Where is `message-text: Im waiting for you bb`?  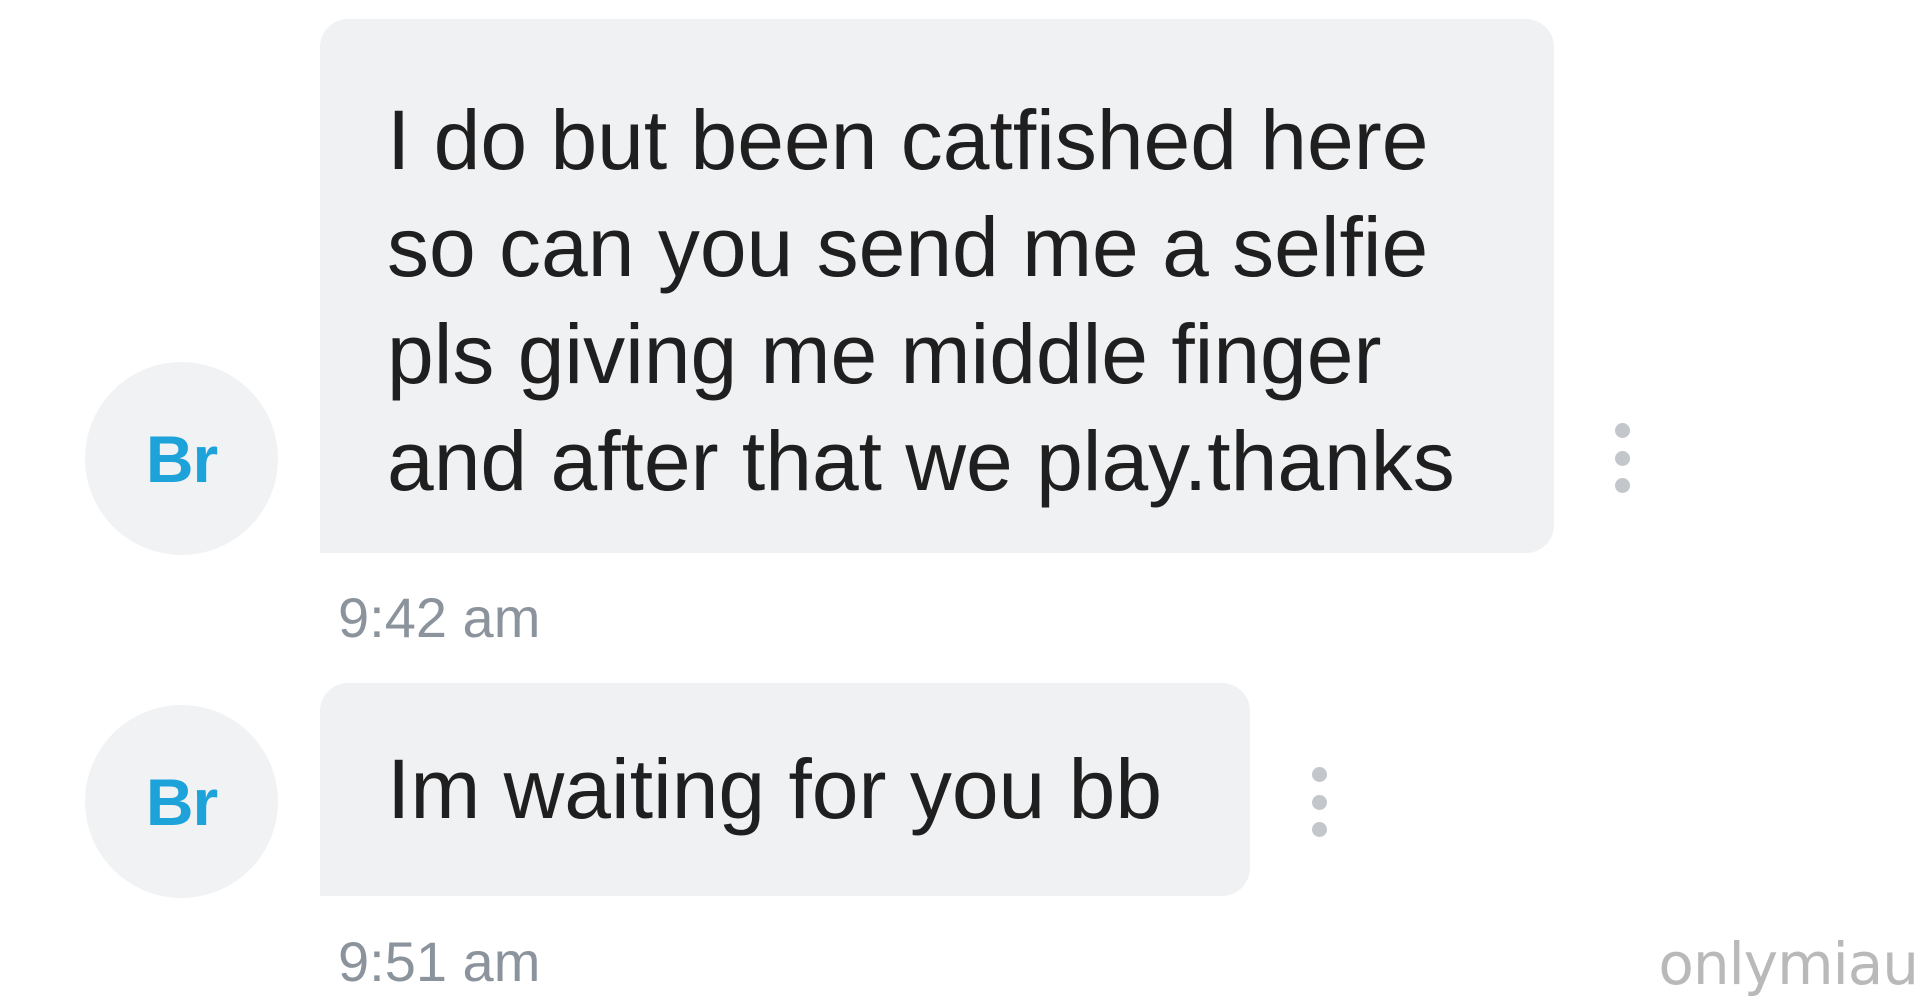 message-text: Im waiting for you bb is located at coordinates (775, 789).